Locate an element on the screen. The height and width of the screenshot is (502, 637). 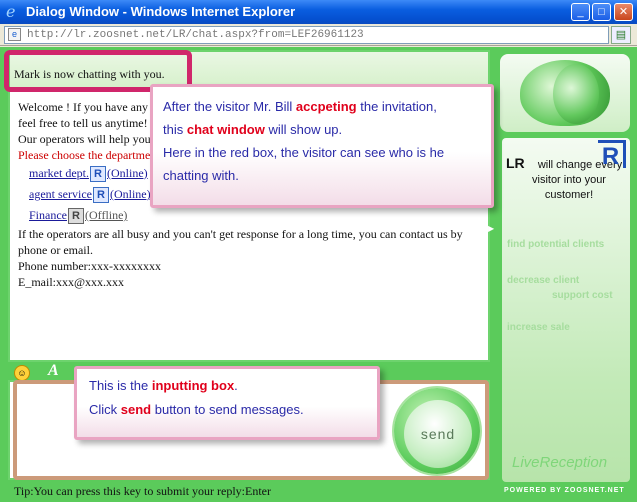
annotation-line: this chat window will show up. is located at coordinates (327, 129).